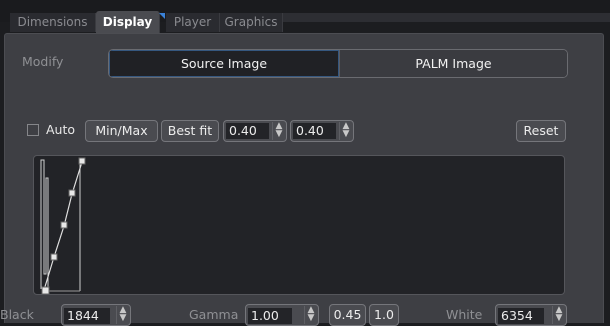 Image resolution: width=610 pixels, height=326 pixels. Describe the element at coordinates (224, 63) in the screenshot. I see `source-image-button: Source Image` at that location.